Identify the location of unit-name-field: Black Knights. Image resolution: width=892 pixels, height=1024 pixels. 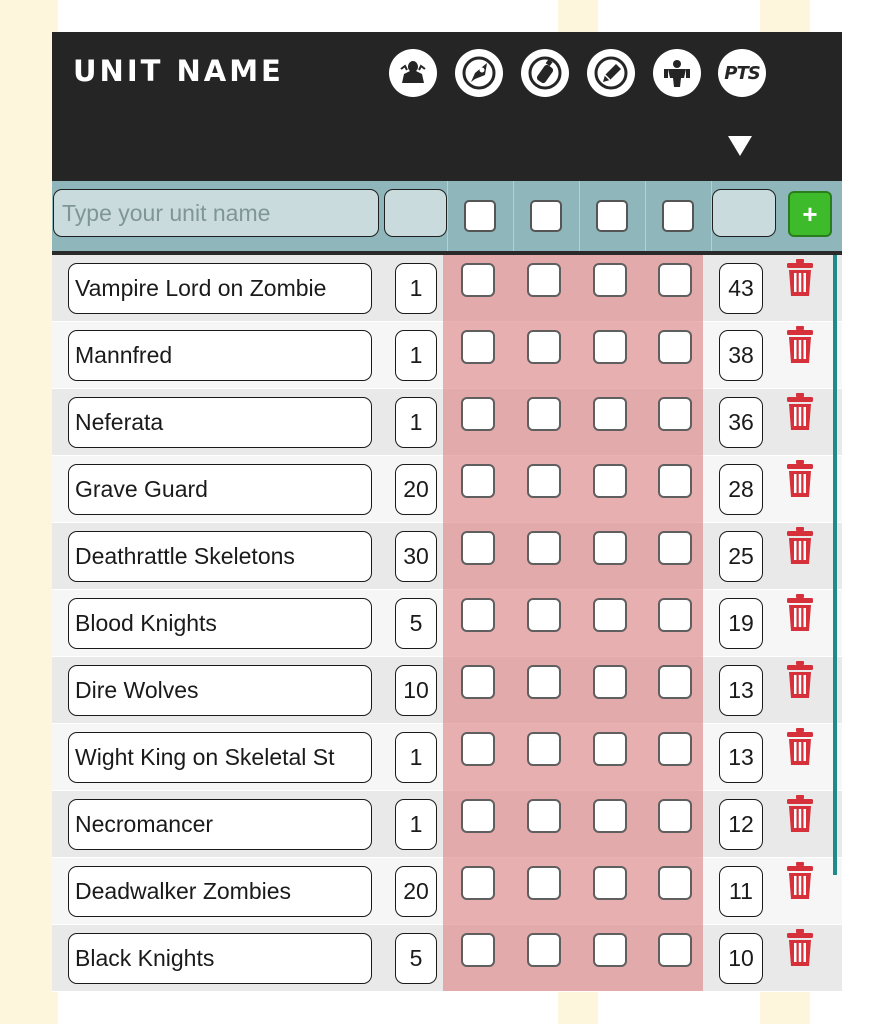
(220, 958).